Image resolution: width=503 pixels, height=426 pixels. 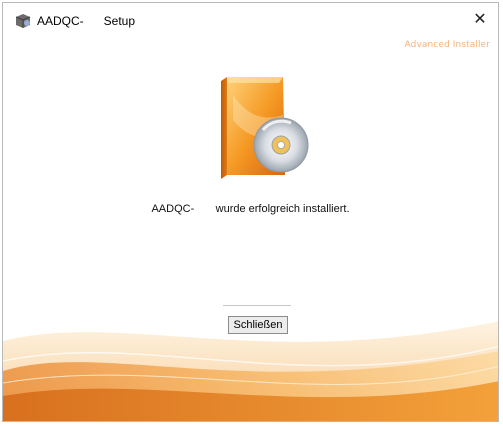 I want to click on close-icon: ✕, so click(x=480, y=19).